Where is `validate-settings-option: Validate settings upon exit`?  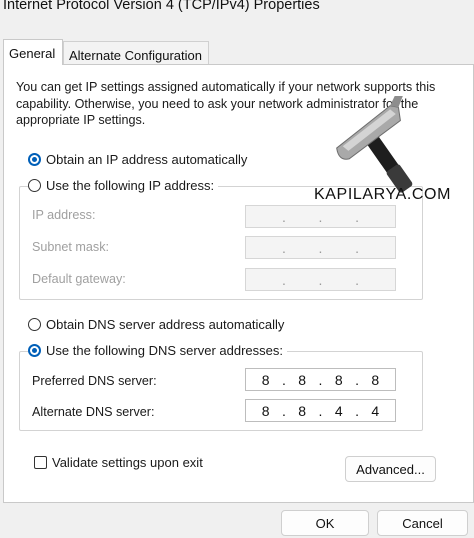 validate-settings-option: Validate settings upon exit is located at coordinates (118, 462).